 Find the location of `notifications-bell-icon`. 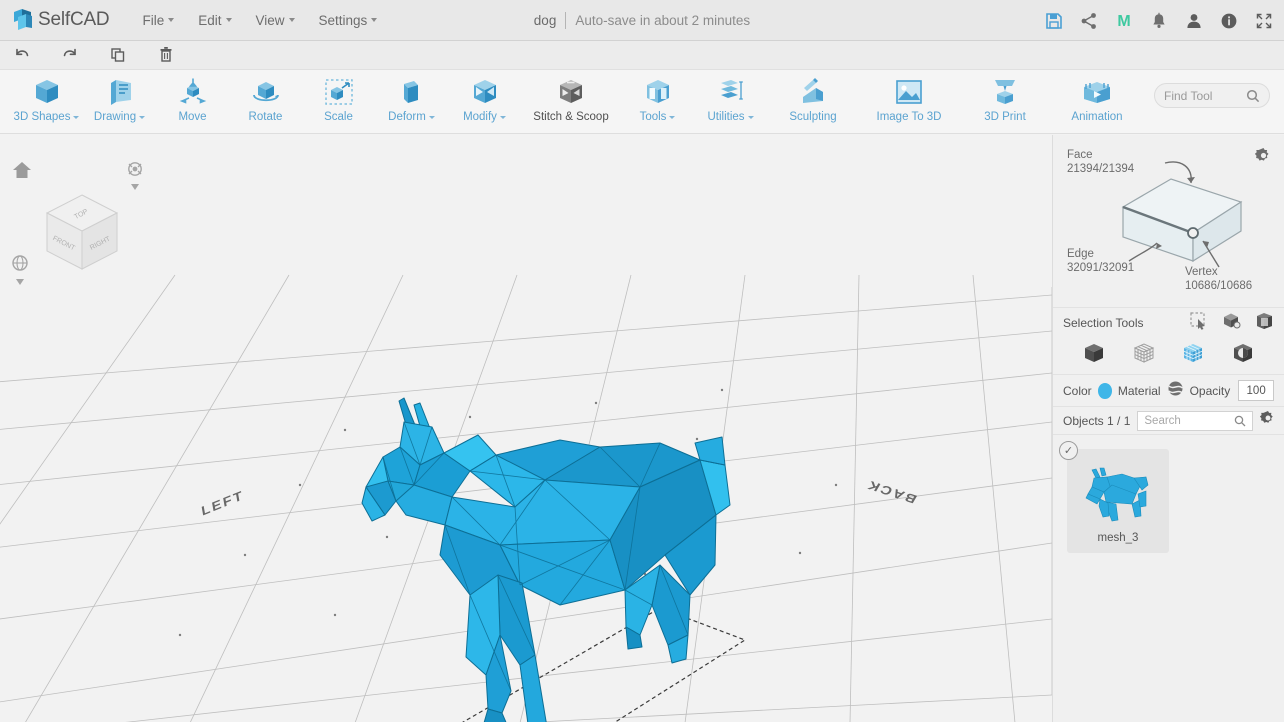

notifications-bell-icon is located at coordinates (1158, 20).